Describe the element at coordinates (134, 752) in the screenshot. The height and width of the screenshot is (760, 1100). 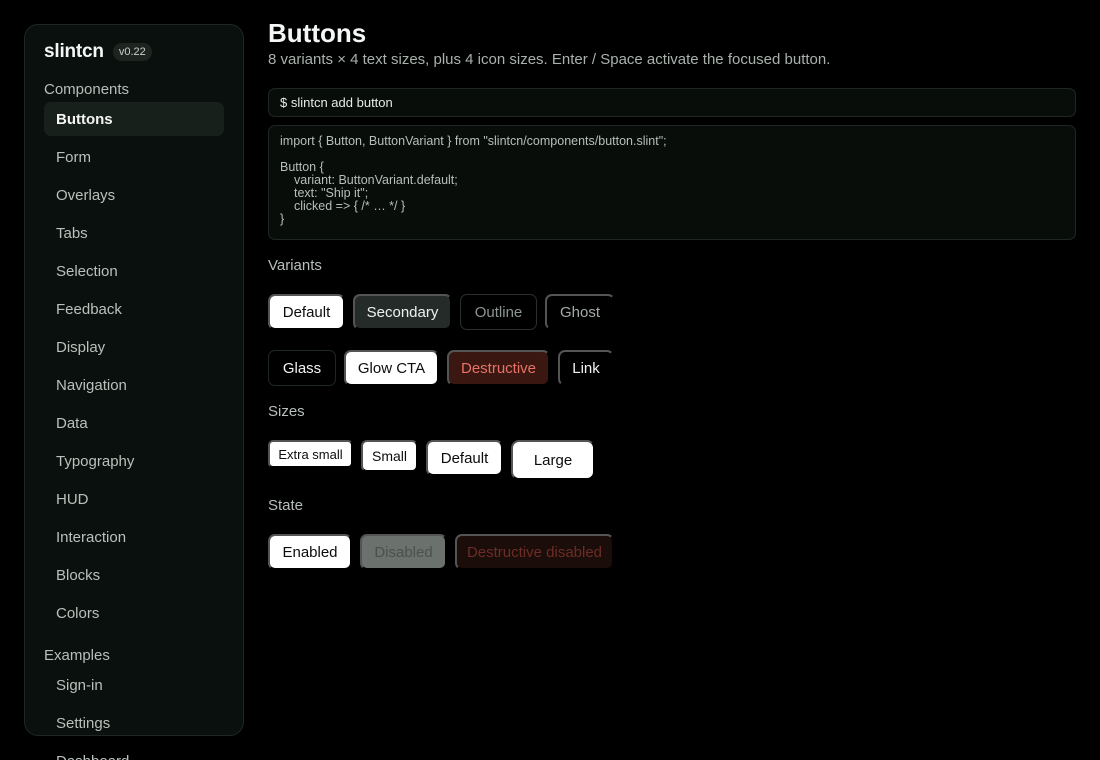
I see `sidebar-item-dashboard: Dashboard` at that location.